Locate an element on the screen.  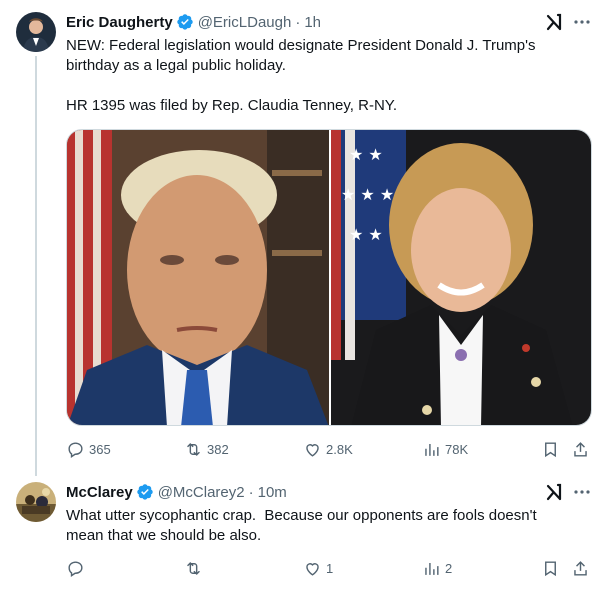
post-time: 10m is located at coordinates (272, 492).